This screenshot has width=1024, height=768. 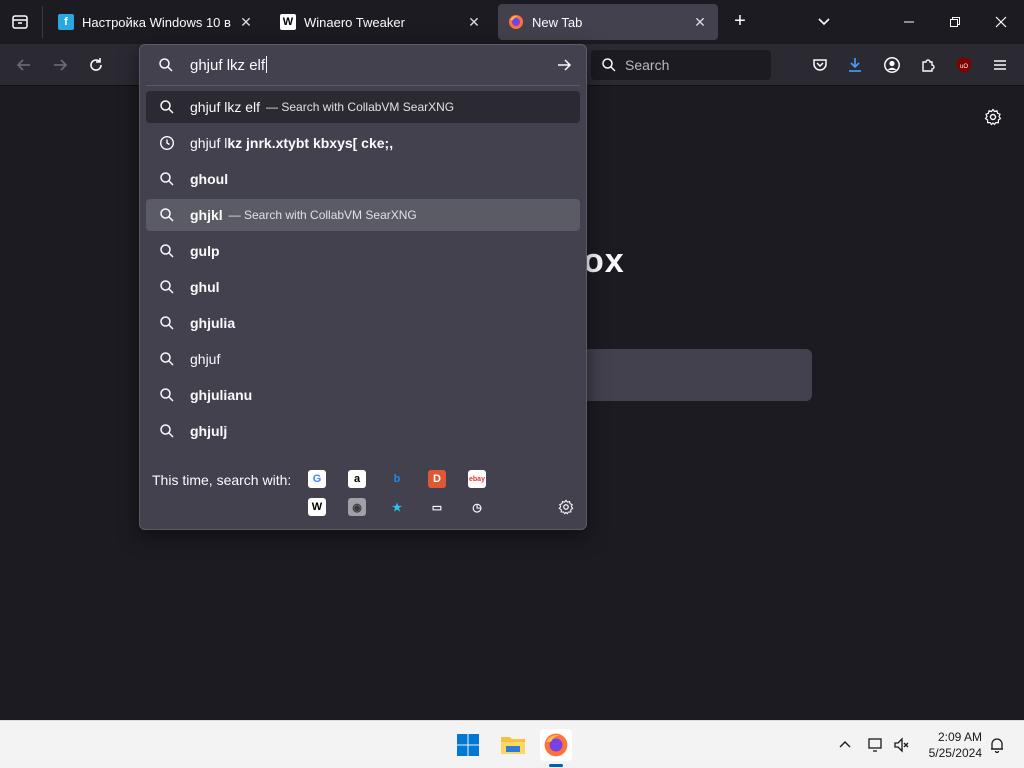 What do you see at coordinates (363, 395) in the screenshot?
I see `urlbar-result-row: ghjulianu` at bounding box center [363, 395].